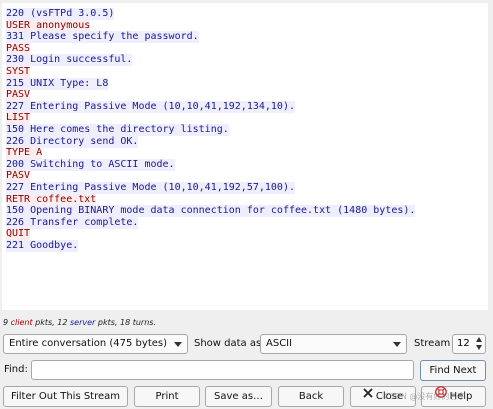 The width and height of the screenshot is (493, 409). Describe the element at coordinates (18, 234) in the screenshot. I see `client-line: QUIT` at that location.